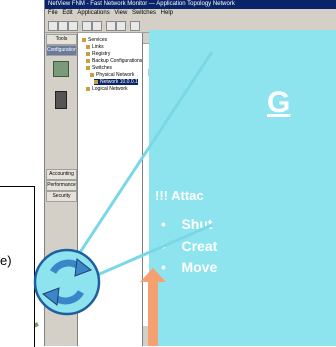 This screenshot has height=347, width=336. What do you see at coordinates (67, 282) in the screenshot?
I see `refresh-cycle-icon` at bounding box center [67, 282].